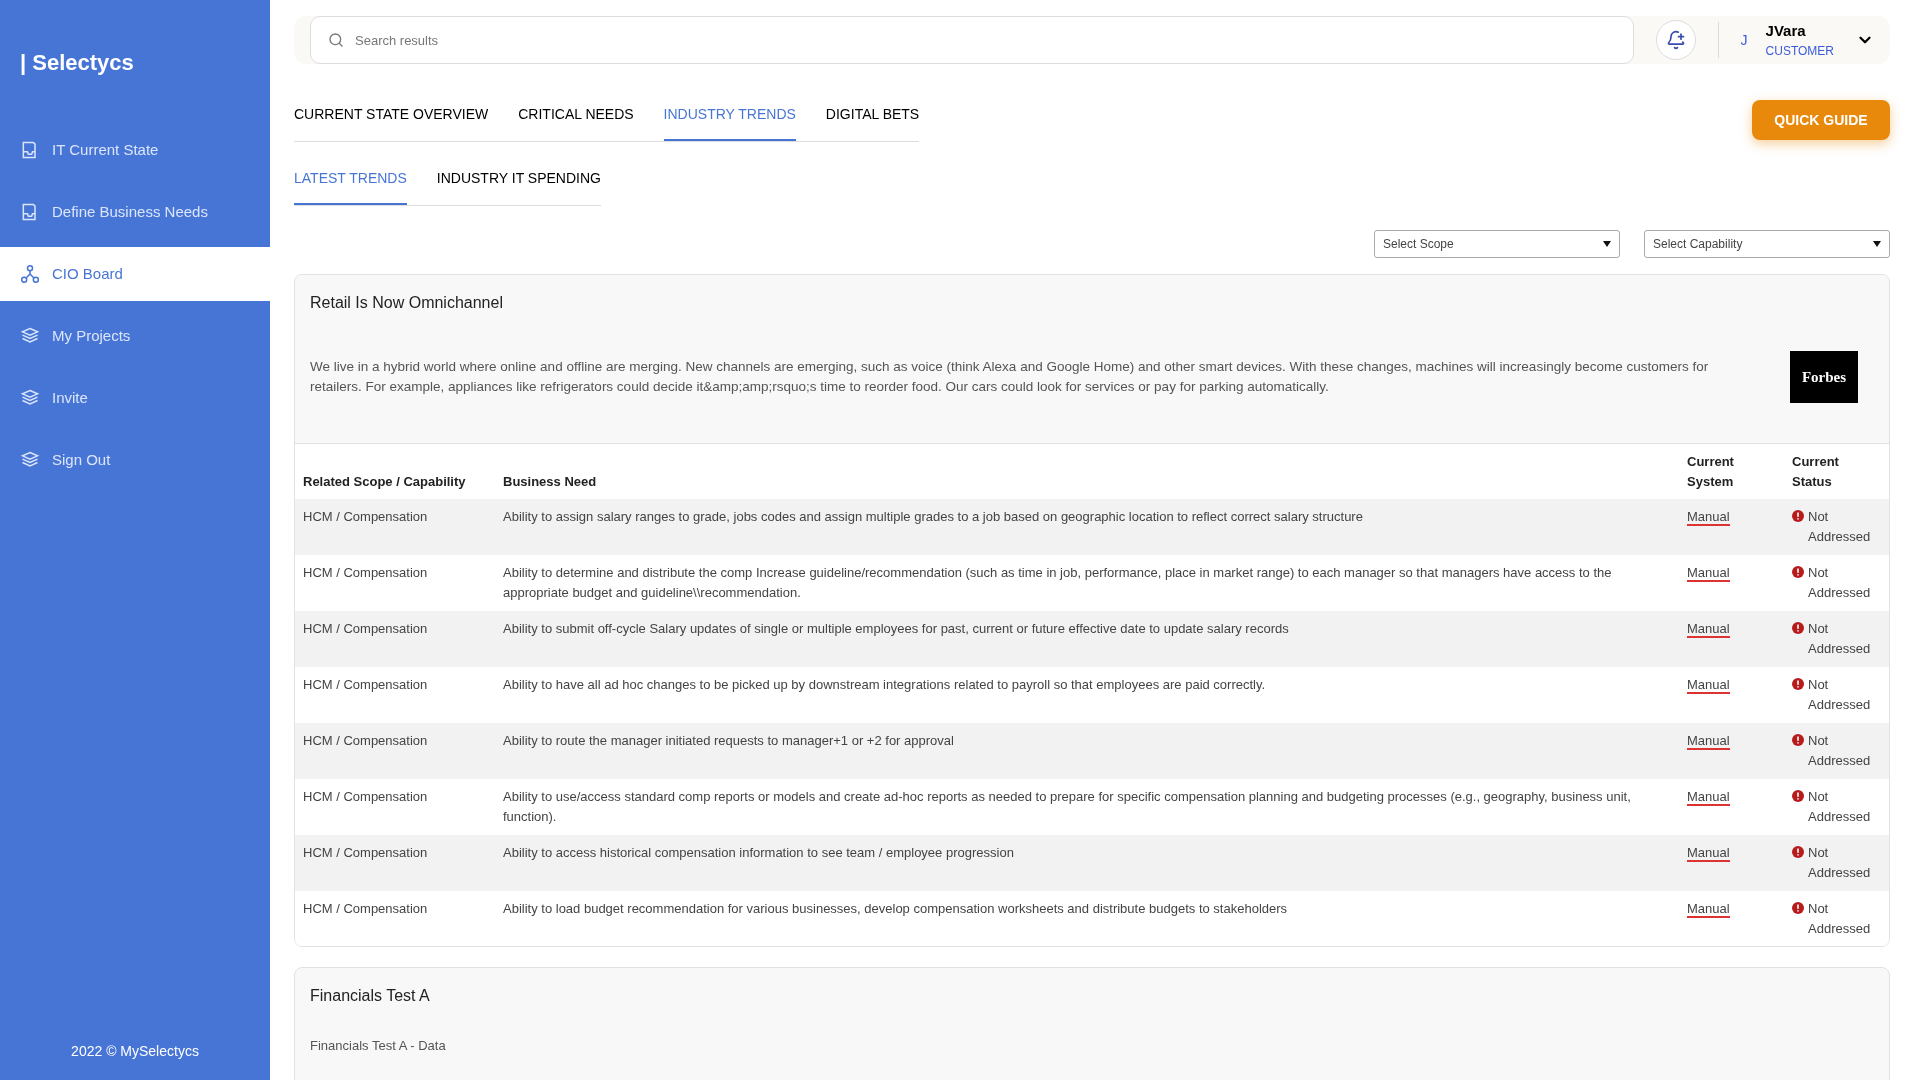 The height and width of the screenshot is (1080, 1920). What do you see at coordinates (1731, 471) in the screenshot?
I see `column-header: Current System` at bounding box center [1731, 471].